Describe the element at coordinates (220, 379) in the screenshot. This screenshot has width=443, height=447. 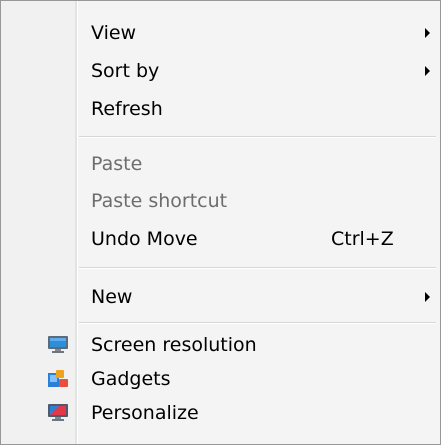
I see `menu-item-gadgets: Gadgets` at that location.